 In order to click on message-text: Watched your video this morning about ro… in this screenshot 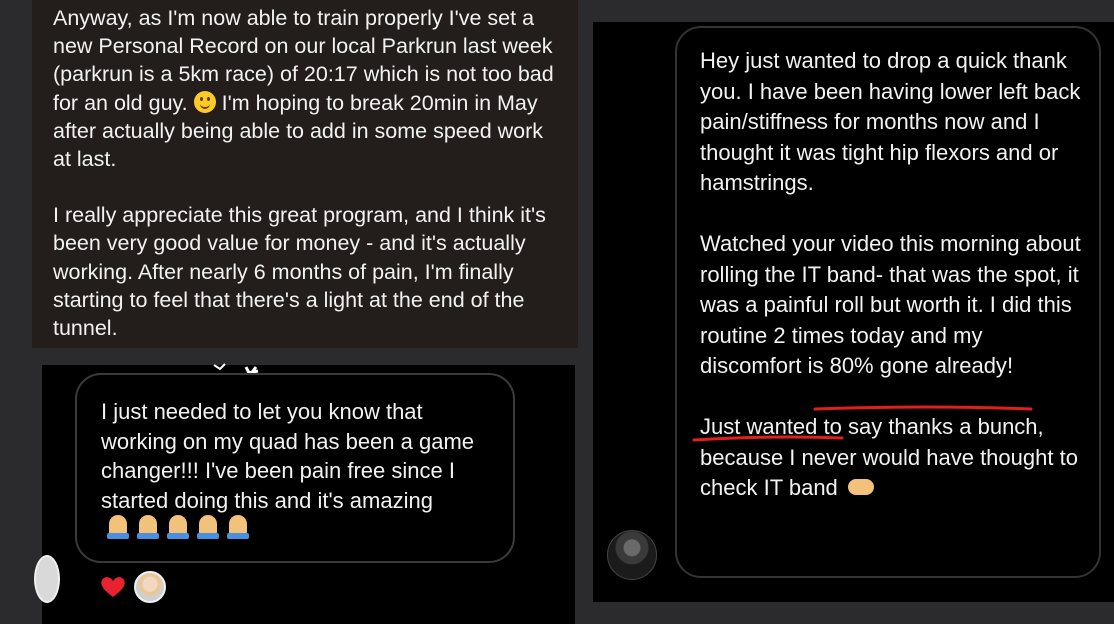, I will do `click(890, 289)`.